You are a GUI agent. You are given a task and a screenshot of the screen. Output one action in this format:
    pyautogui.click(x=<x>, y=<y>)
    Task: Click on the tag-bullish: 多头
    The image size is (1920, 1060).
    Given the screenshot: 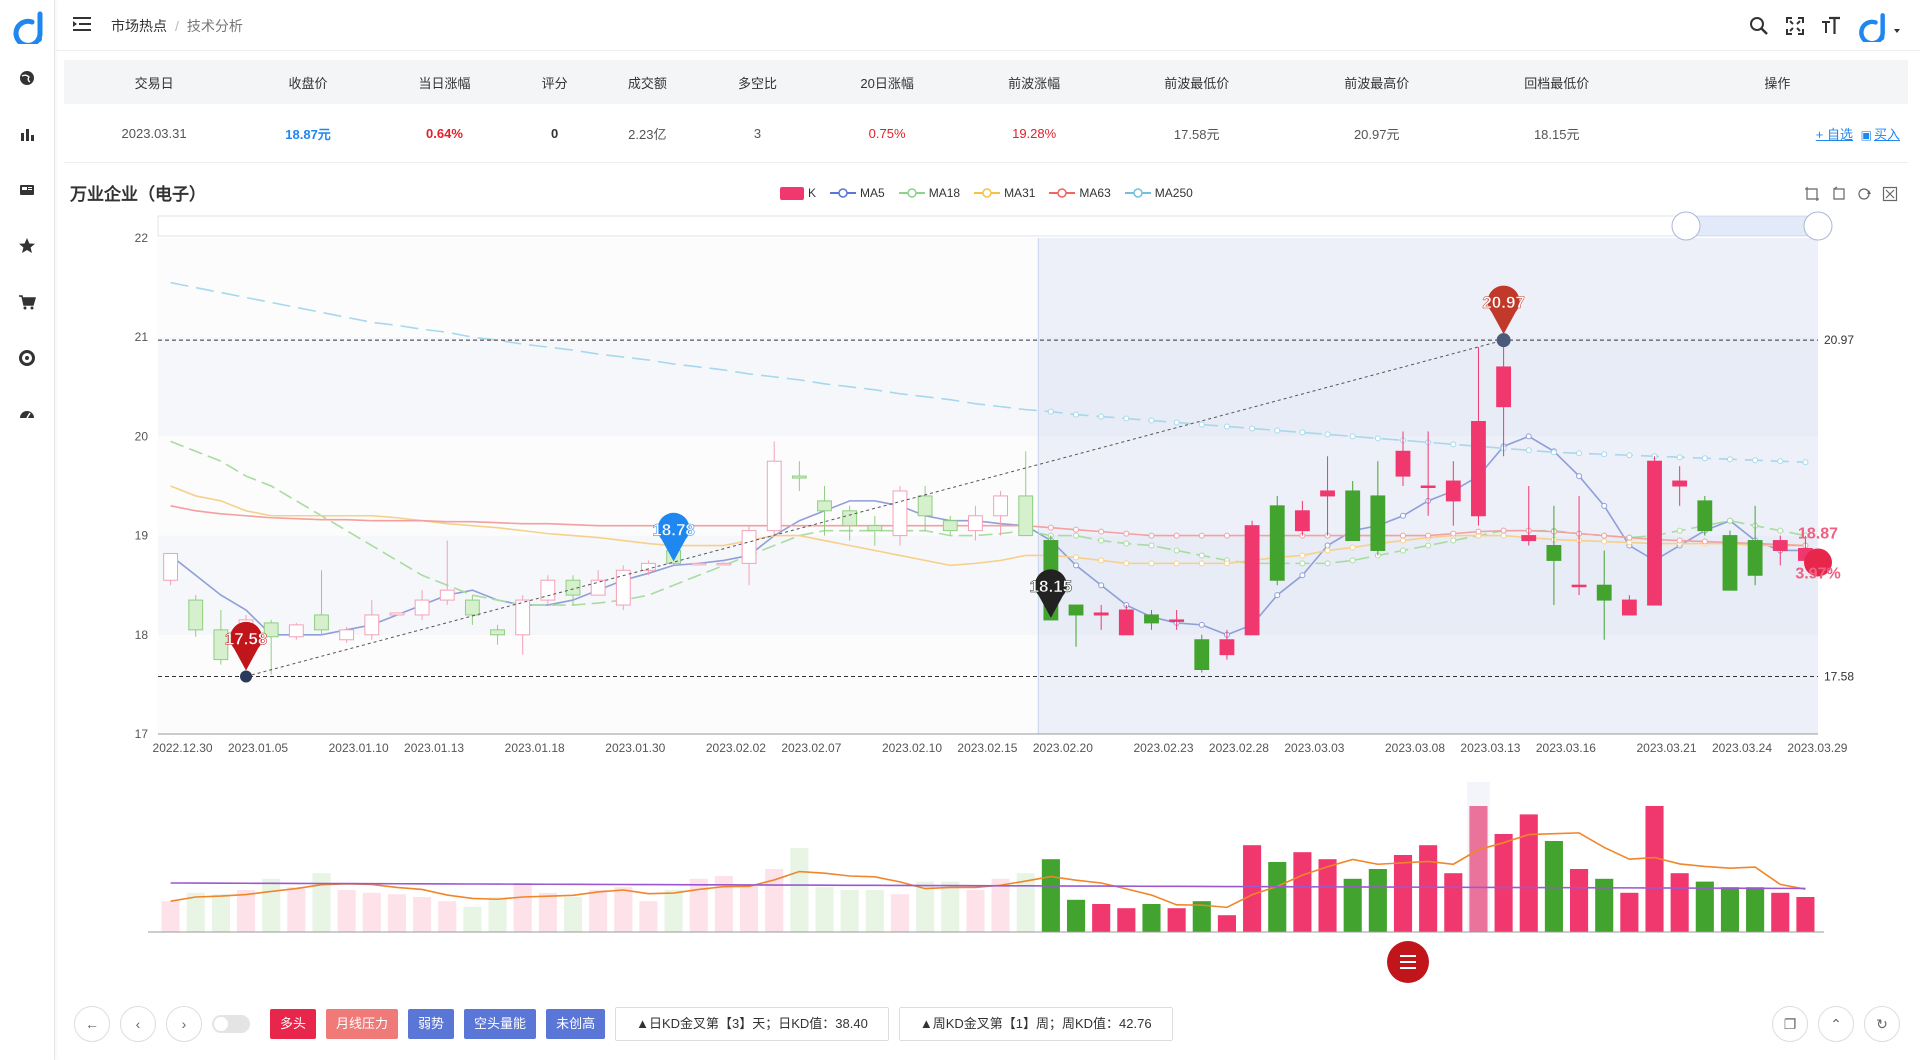 What is the action you would take?
    pyautogui.click(x=293, y=1024)
    